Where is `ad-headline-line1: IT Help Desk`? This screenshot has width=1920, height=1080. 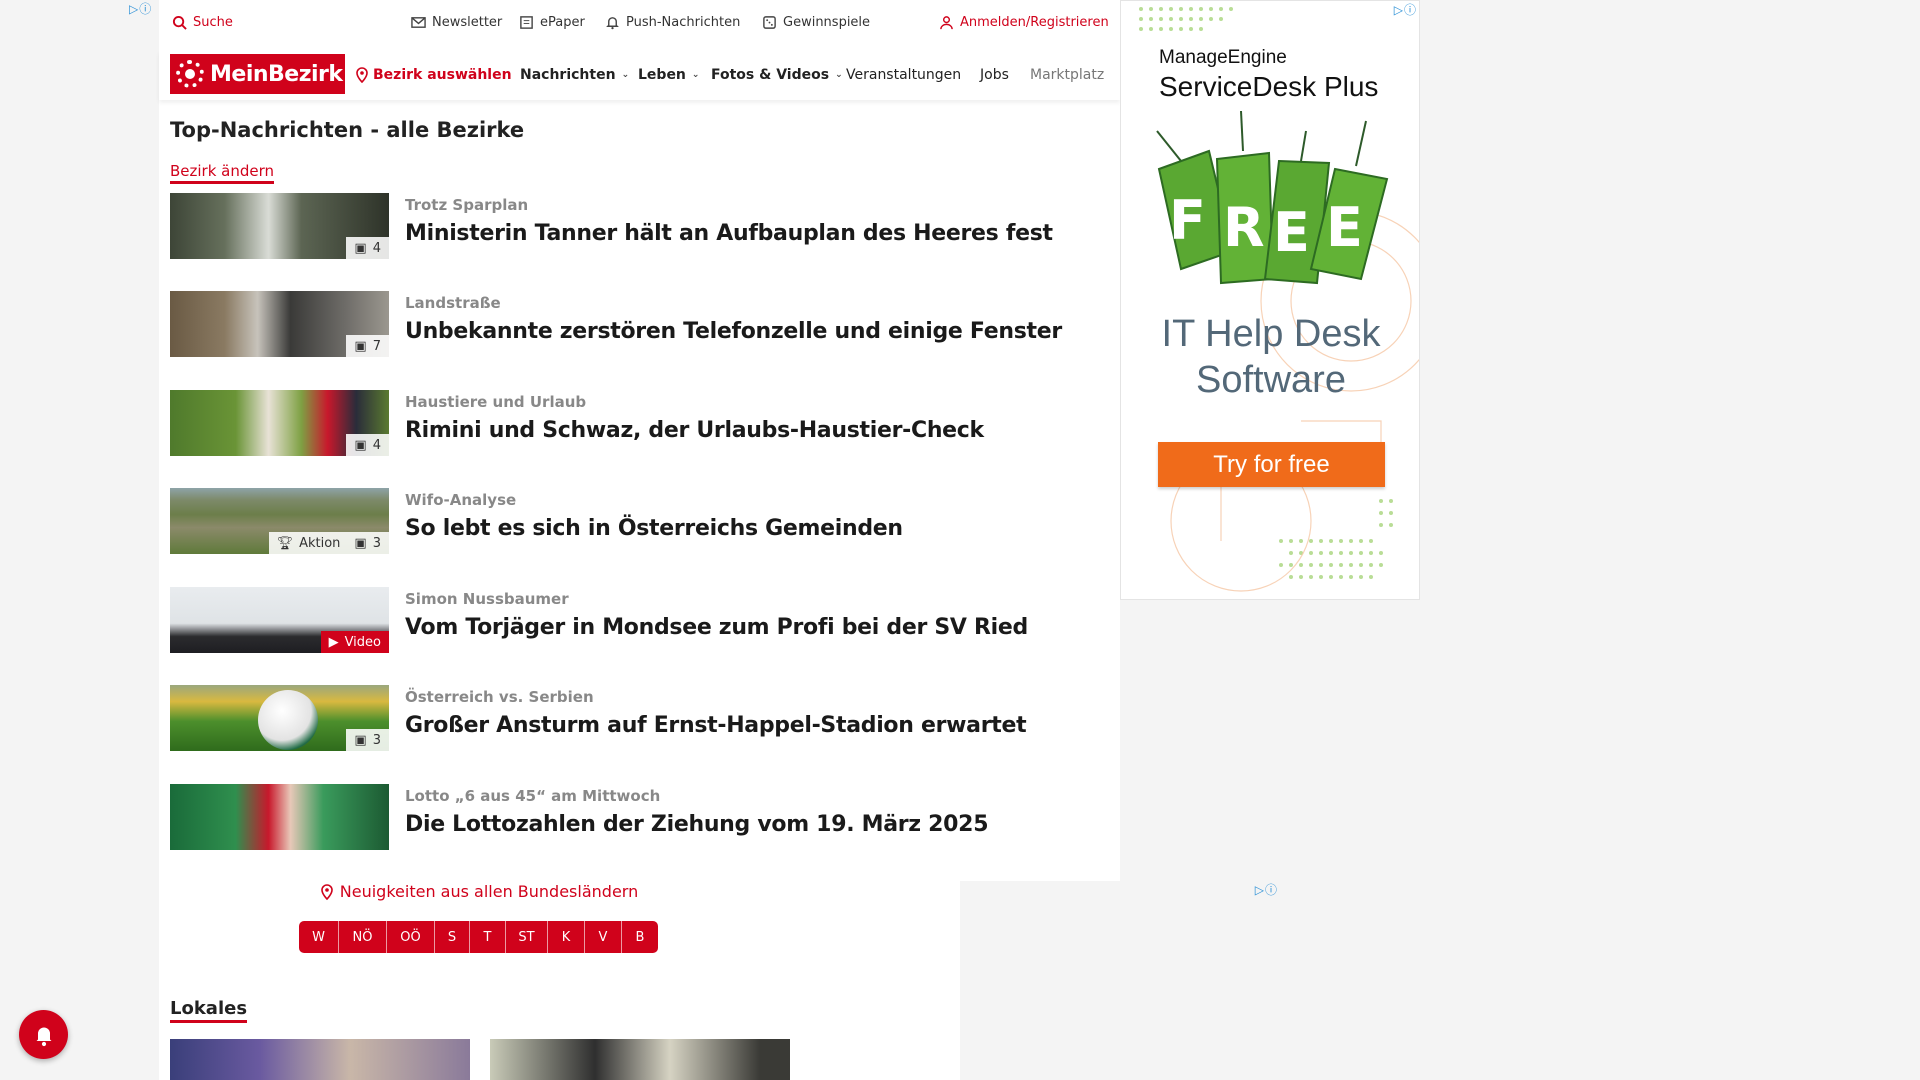 ad-headline-line1: IT Help Desk is located at coordinates (1271, 334).